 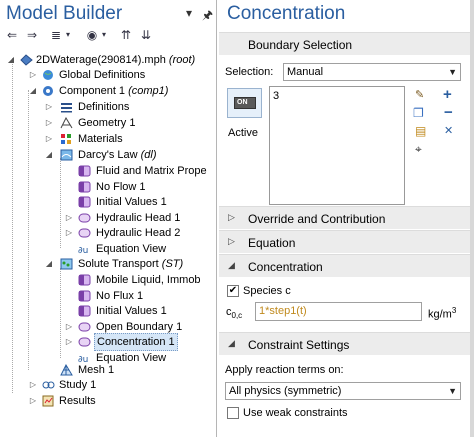 What do you see at coordinates (108, 171) in the screenshot?
I see `tree-item-darcy-child: Fluid and Matrix Prope` at bounding box center [108, 171].